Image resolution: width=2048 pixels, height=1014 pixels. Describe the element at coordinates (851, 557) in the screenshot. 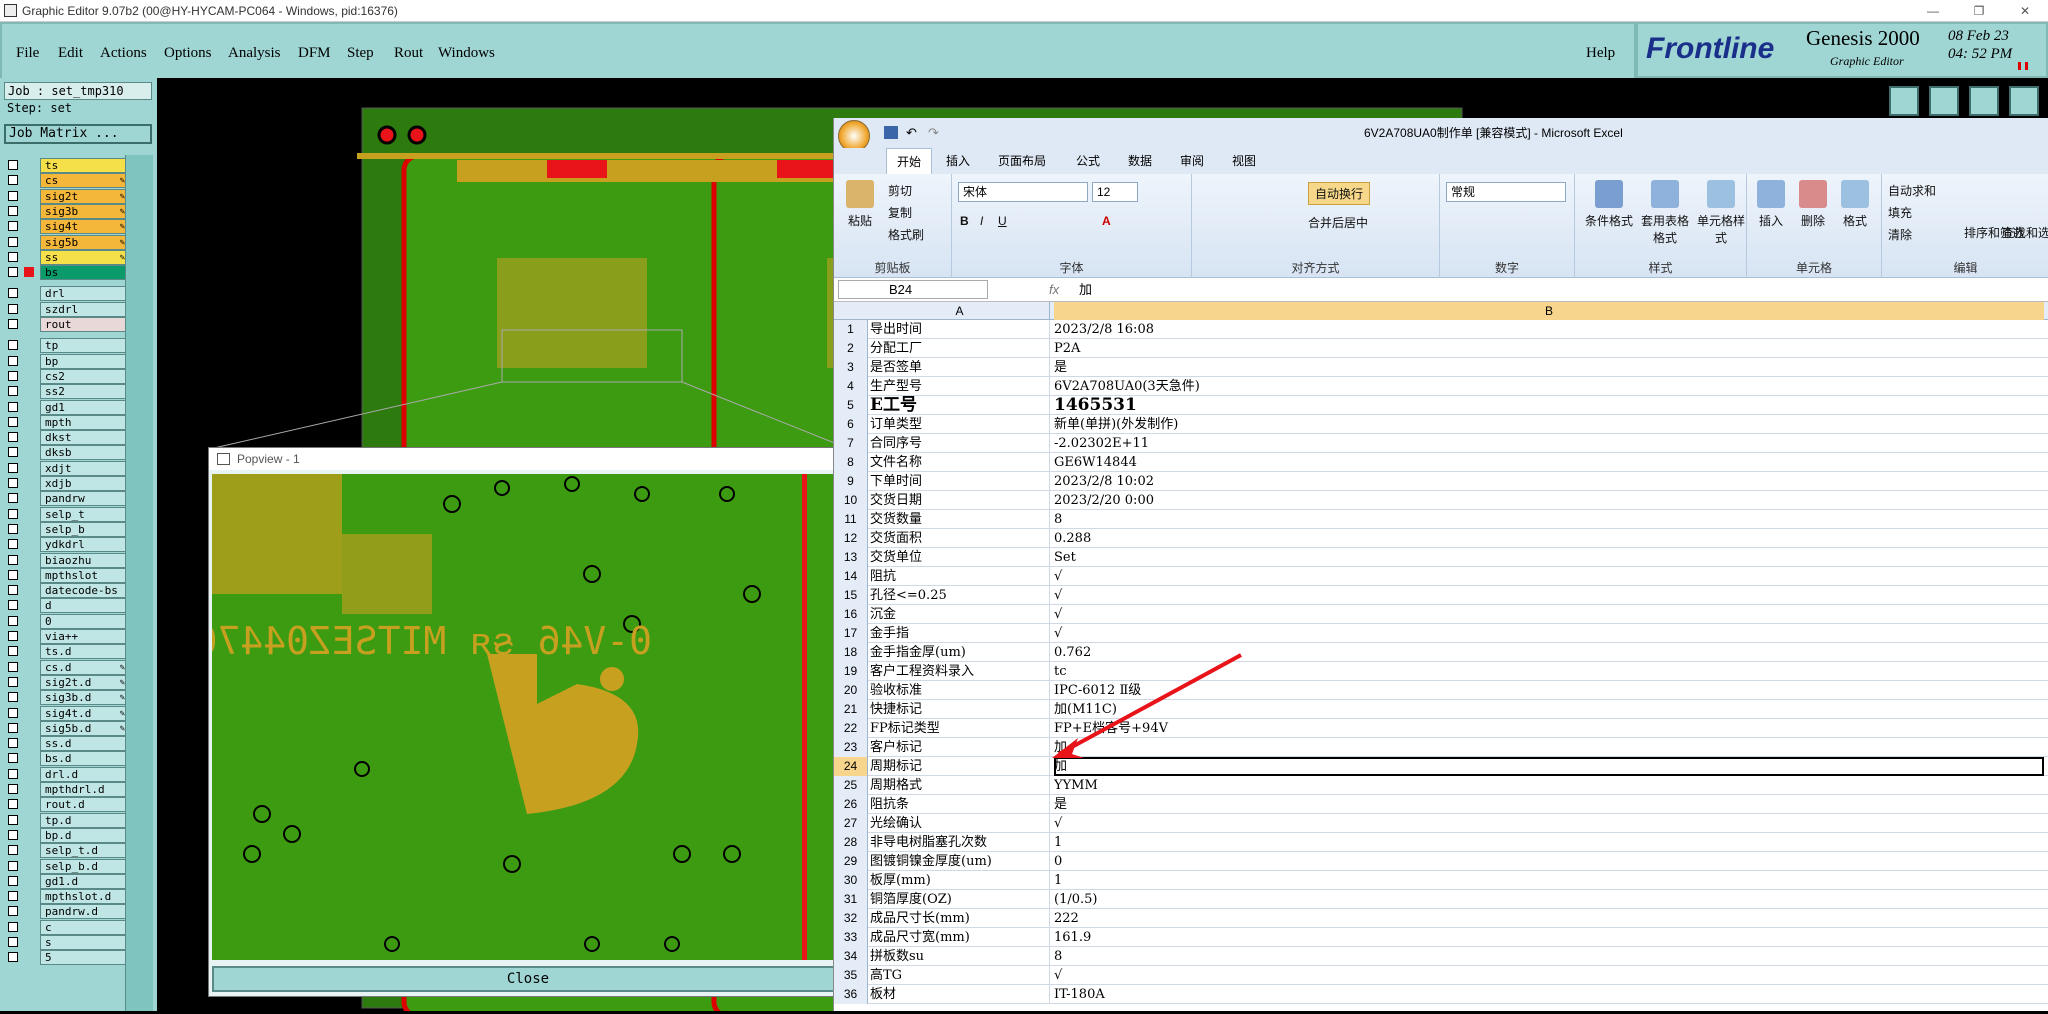

I see `row-number: 13` at that location.